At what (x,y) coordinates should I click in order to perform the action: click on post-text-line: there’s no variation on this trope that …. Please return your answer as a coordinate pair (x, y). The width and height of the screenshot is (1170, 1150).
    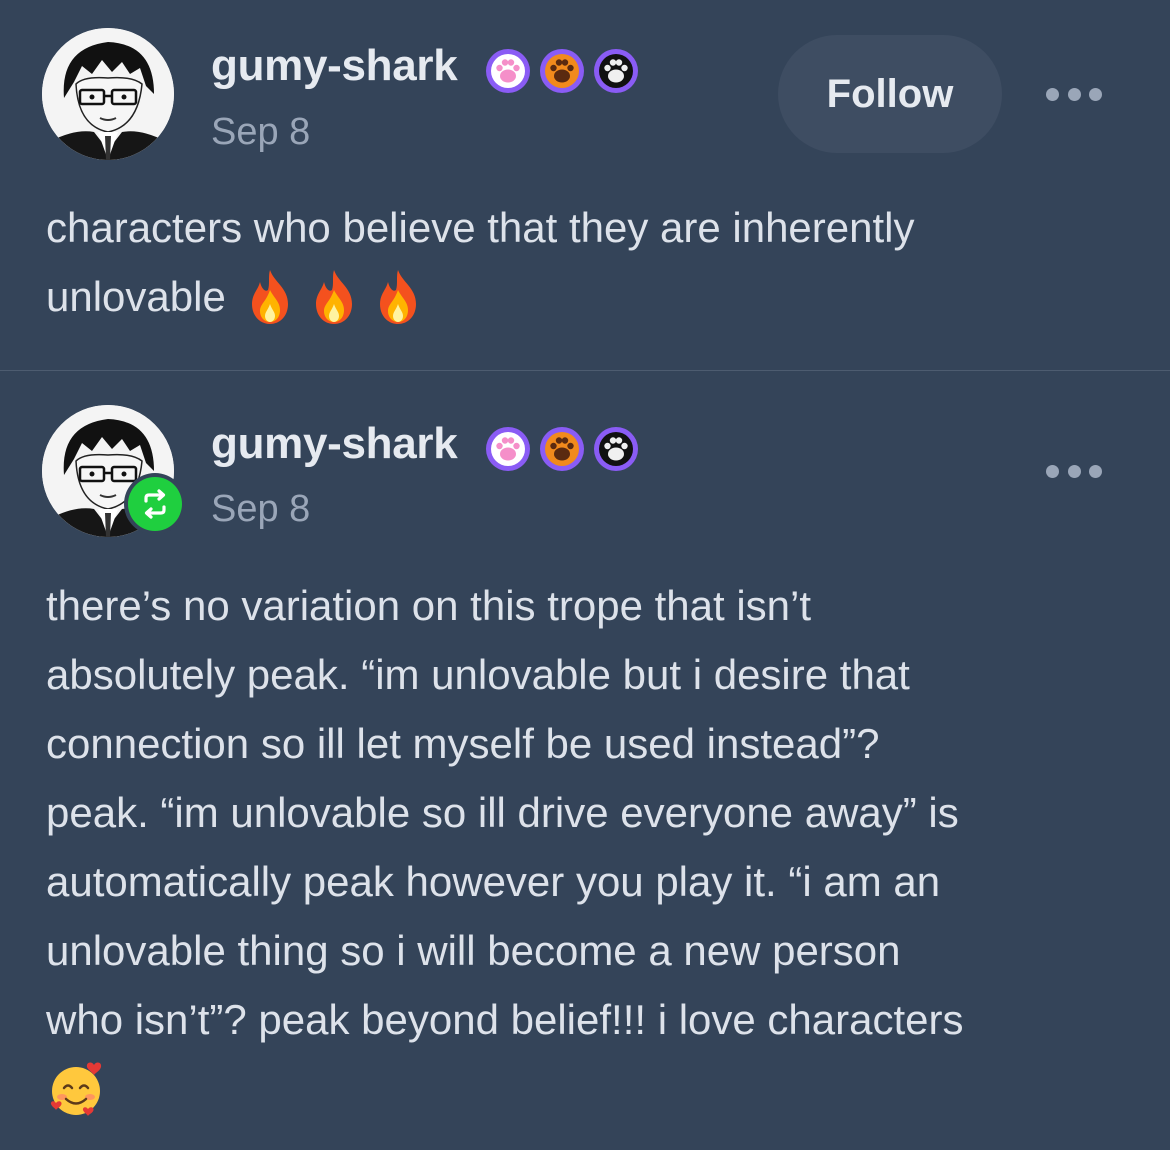
    Looking at the image, I should click on (429, 605).